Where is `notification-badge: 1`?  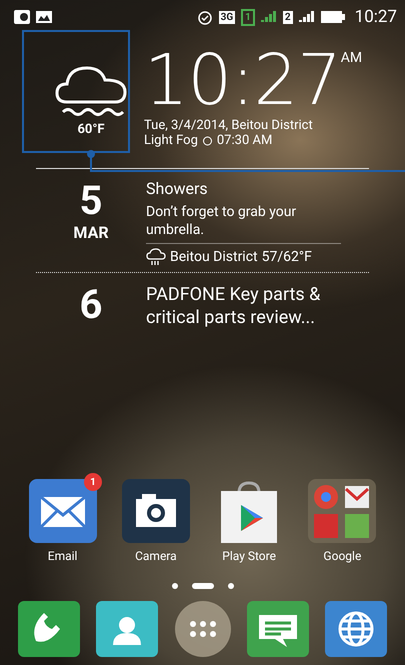 notification-badge: 1 is located at coordinates (93, 482).